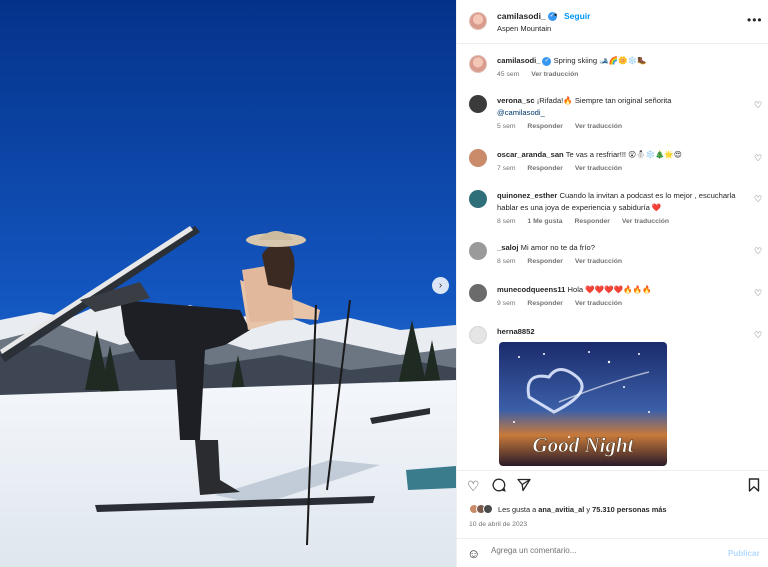  What do you see at coordinates (516, 100) in the screenshot?
I see `comment-username: verona_sc` at bounding box center [516, 100].